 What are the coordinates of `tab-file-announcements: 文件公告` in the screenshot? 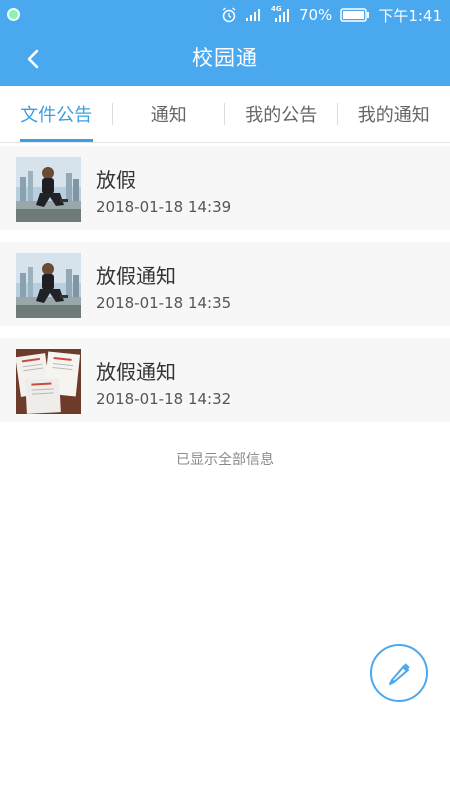 It's located at (56, 114).